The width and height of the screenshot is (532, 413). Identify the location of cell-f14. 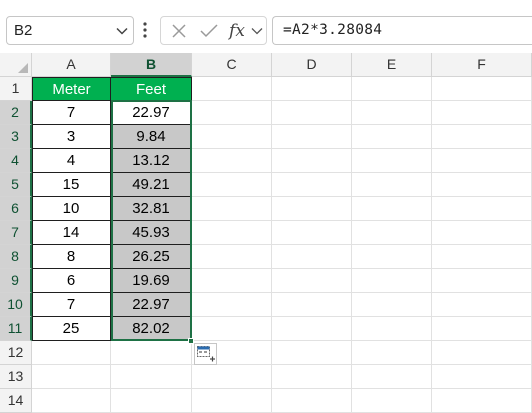
(482, 401).